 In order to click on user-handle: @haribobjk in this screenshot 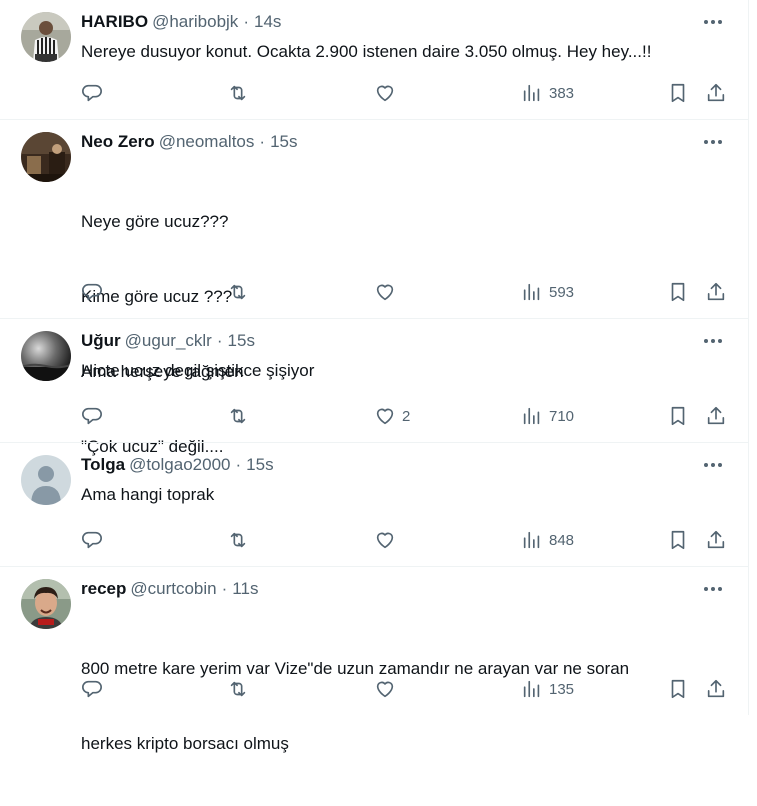, I will do `click(195, 21)`.